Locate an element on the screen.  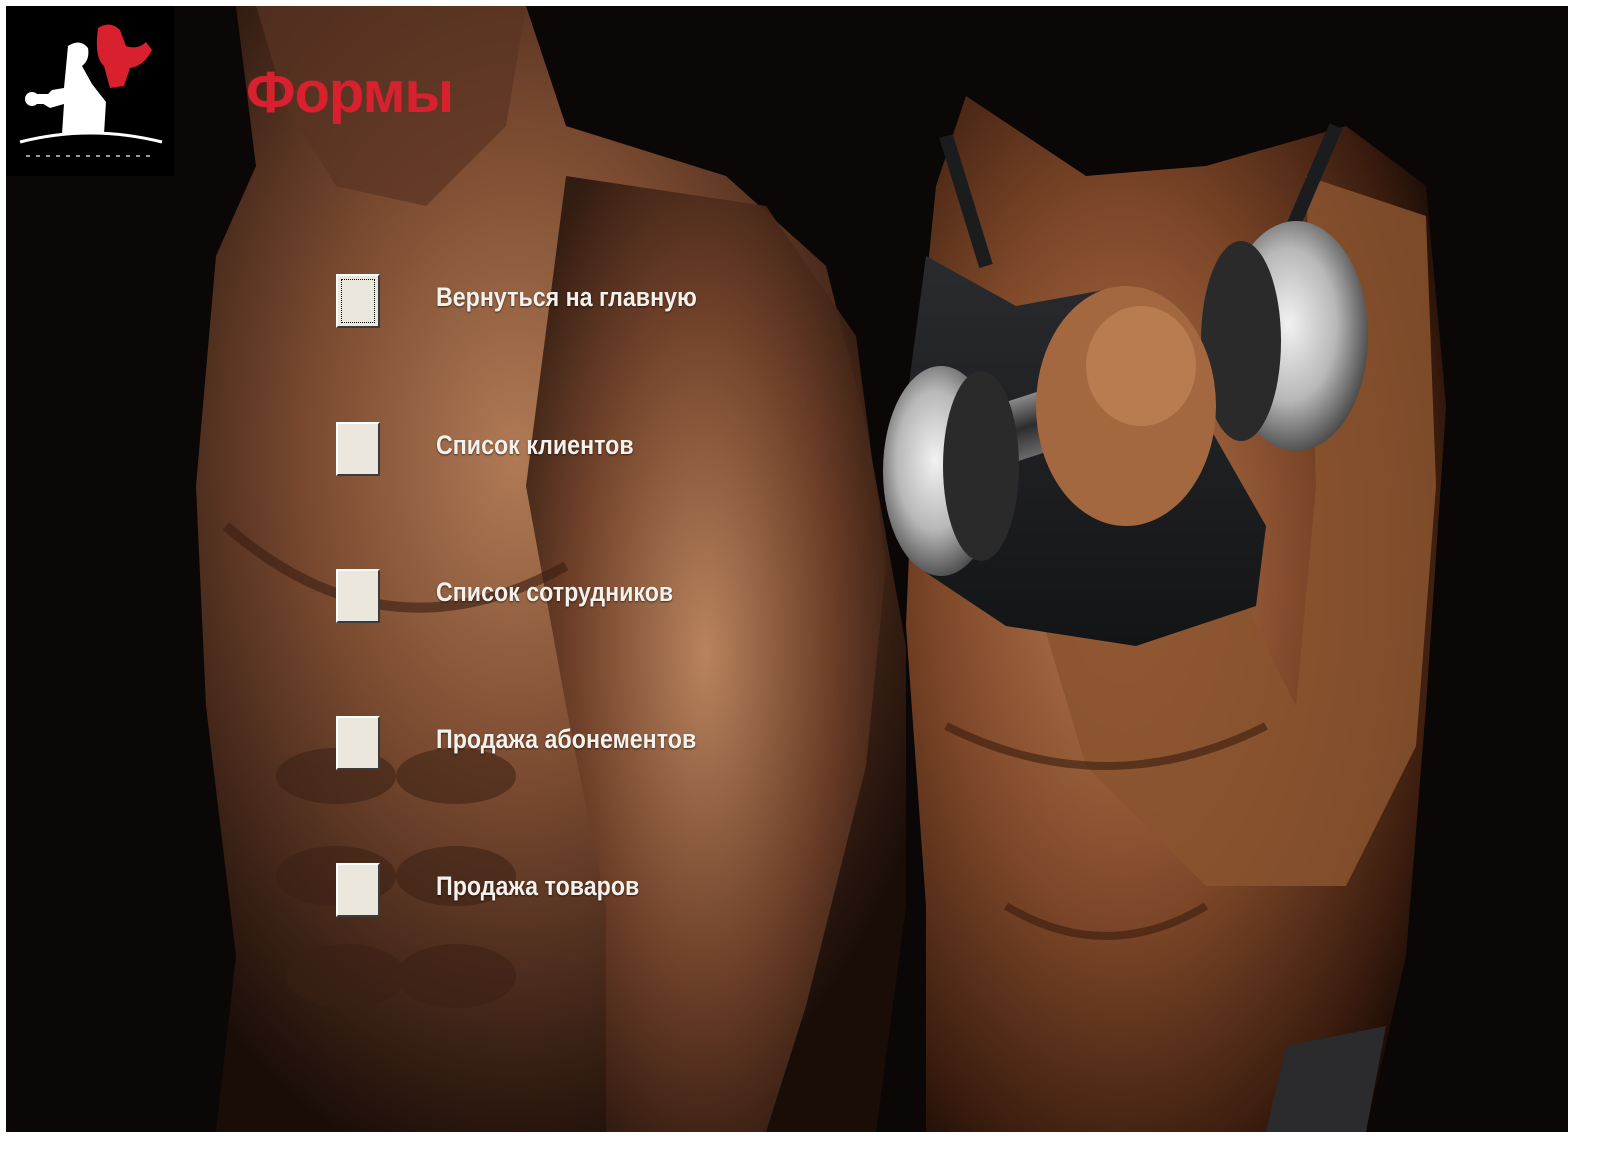
menu-item-employees: Список сотрудников is located at coordinates (596, 597).